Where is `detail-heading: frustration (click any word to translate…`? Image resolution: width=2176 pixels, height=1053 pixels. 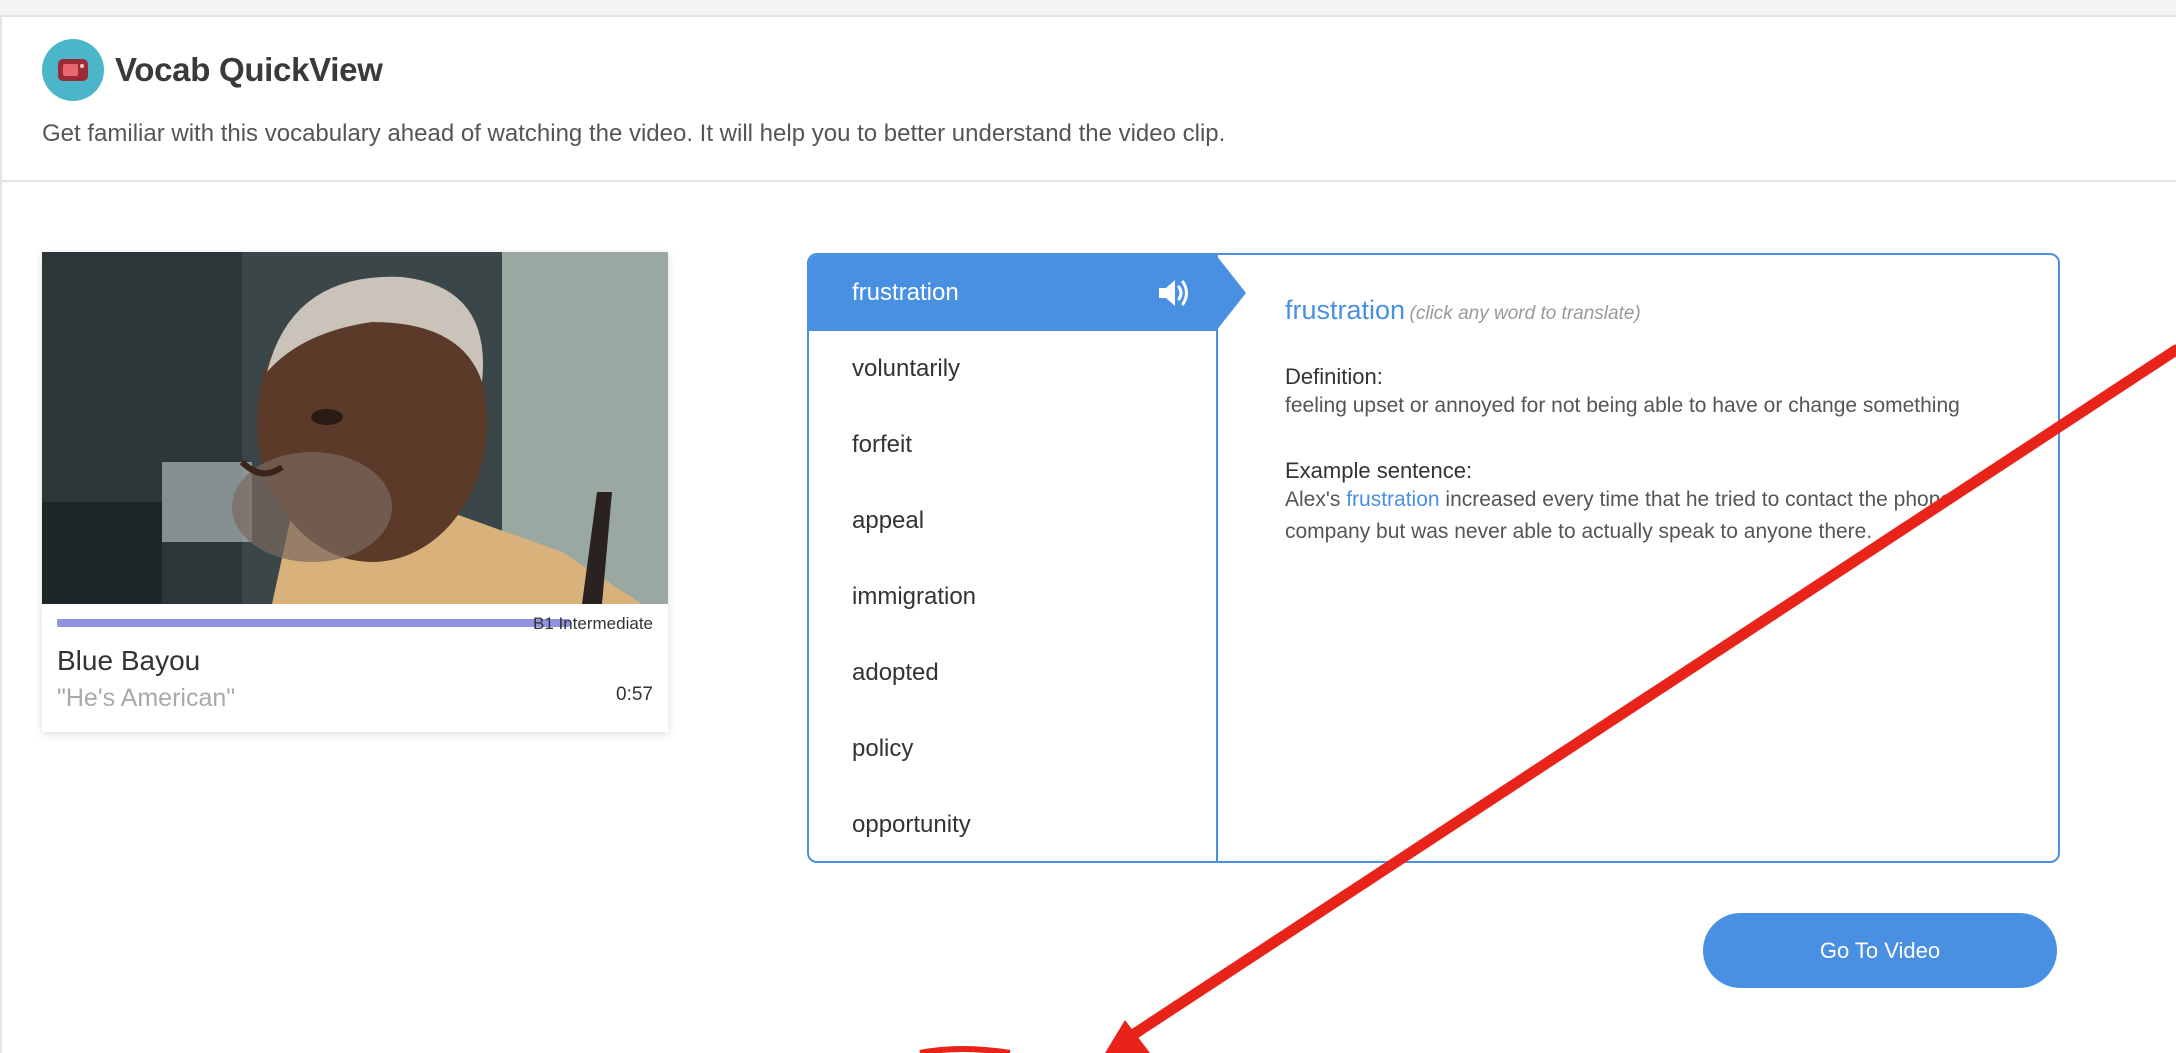
detail-heading: frustration (click any word to translate… is located at coordinates (1650, 310).